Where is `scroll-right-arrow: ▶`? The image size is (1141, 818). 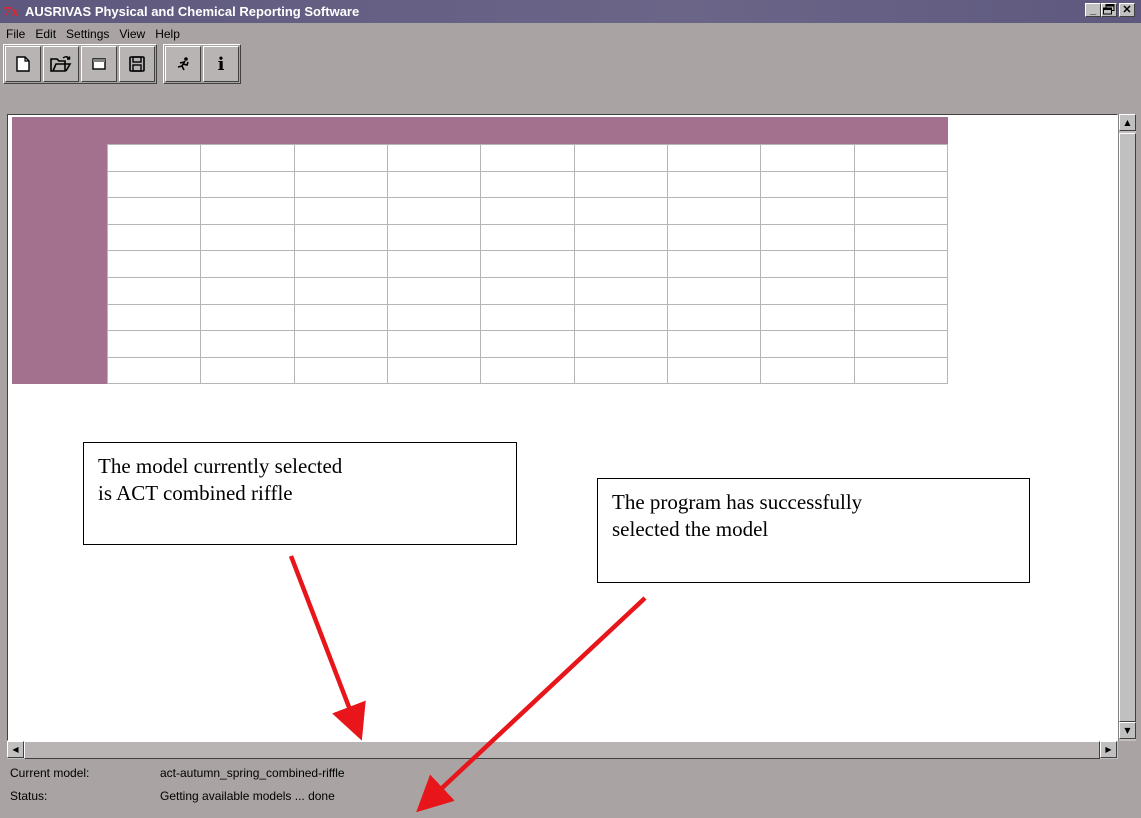
scroll-right-arrow: ▶ is located at coordinates (1108, 749).